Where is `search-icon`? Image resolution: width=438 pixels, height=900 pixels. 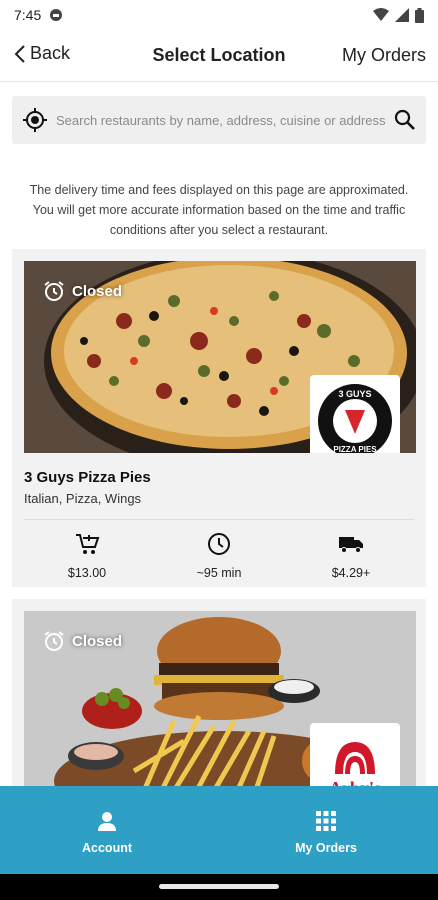 search-icon is located at coordinates (405, 120).